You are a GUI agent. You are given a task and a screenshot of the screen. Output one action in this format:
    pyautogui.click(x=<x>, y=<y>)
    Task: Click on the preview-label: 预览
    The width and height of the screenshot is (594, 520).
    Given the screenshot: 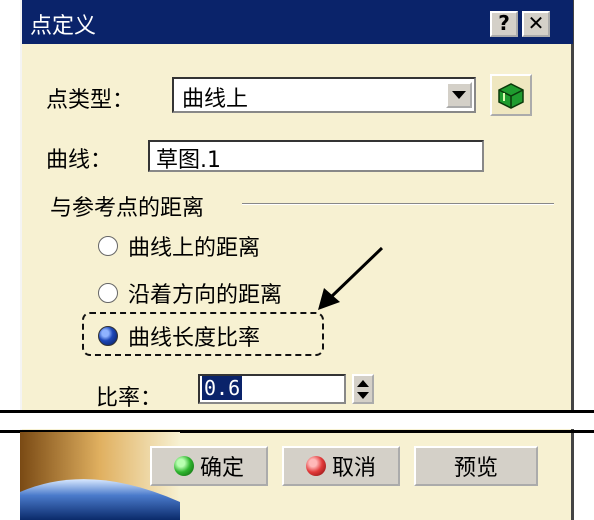 What is the action you would take?
    pyautogui.click(x=475, y=468)
    